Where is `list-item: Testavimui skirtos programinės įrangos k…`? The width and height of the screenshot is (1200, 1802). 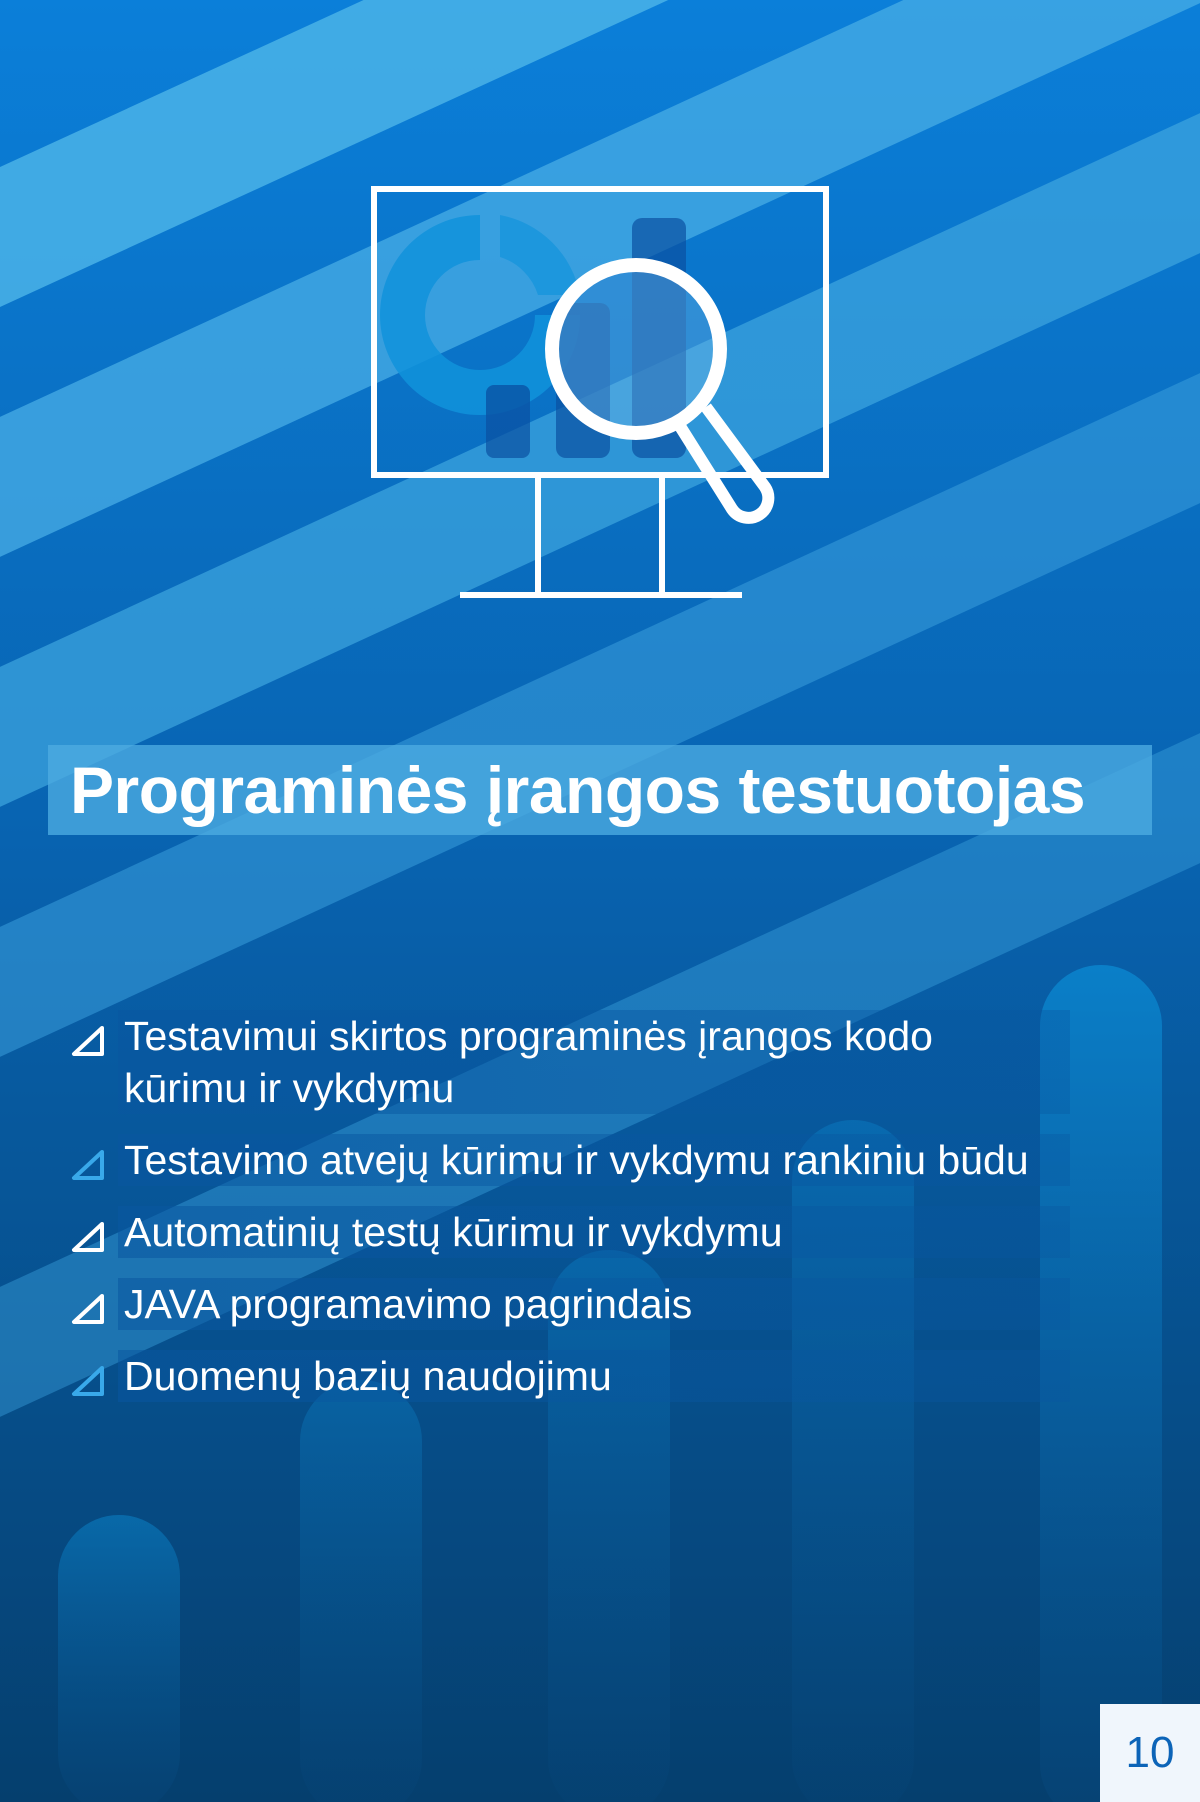
list-item: Testavimui skirtos programinės įrangos k… is located at coordinates (570, 1062).